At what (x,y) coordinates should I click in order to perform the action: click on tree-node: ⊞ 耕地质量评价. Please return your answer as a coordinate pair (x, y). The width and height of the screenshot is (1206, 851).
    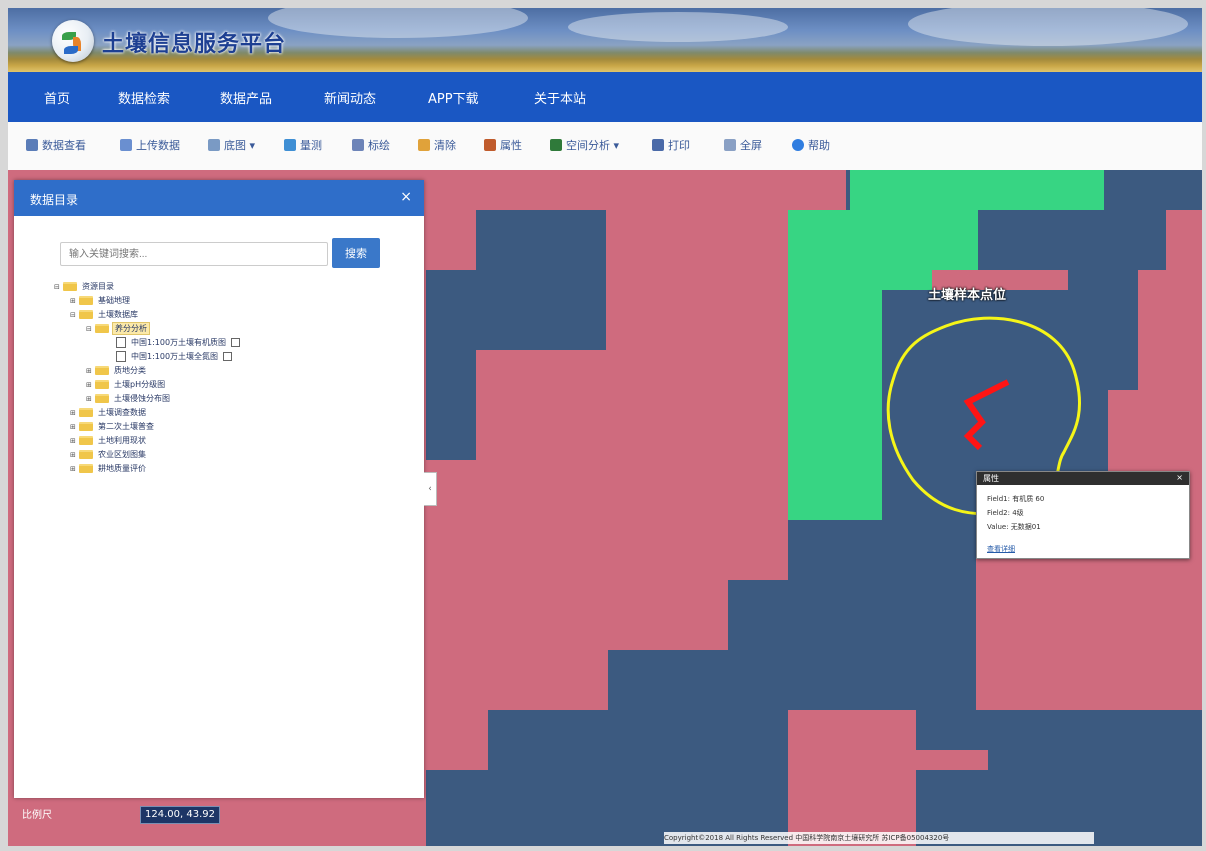
    Looking at the image, I should click on (109, 468).